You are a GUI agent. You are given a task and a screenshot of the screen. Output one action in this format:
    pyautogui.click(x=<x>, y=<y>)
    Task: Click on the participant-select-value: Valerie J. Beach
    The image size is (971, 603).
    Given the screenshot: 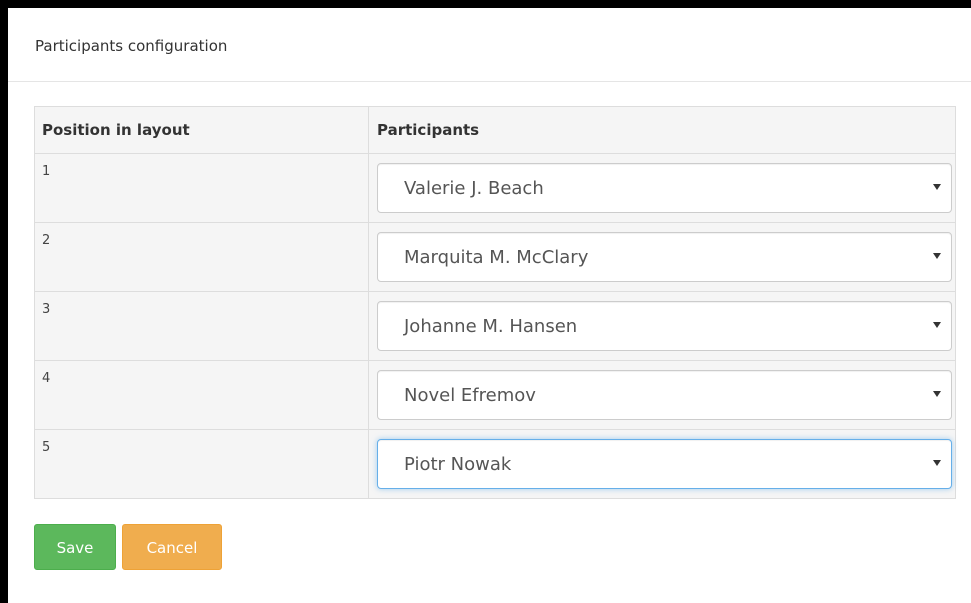 What is the action you would take?
    pyautogui.click(x=474, y=188)
    